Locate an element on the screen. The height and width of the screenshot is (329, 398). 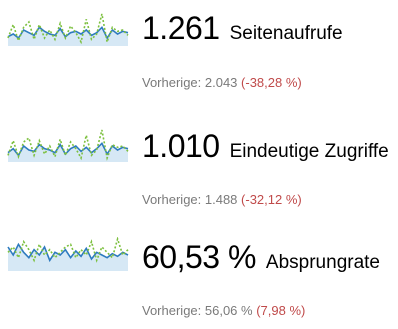
previous-value: Vorherige: 56,06 % is located at coordinates (197, 310).